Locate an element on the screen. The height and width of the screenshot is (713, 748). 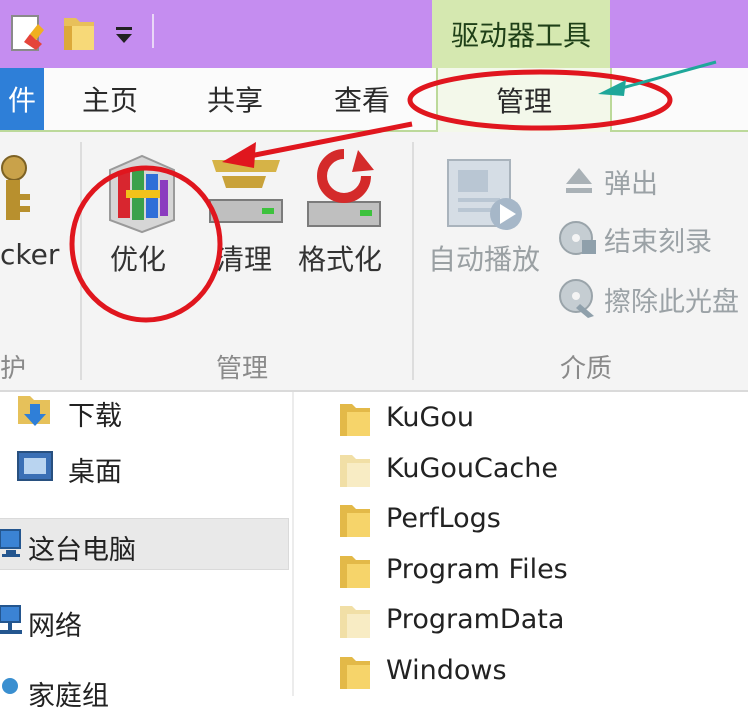
cleanup-icon is located at coordinates (246, 192).